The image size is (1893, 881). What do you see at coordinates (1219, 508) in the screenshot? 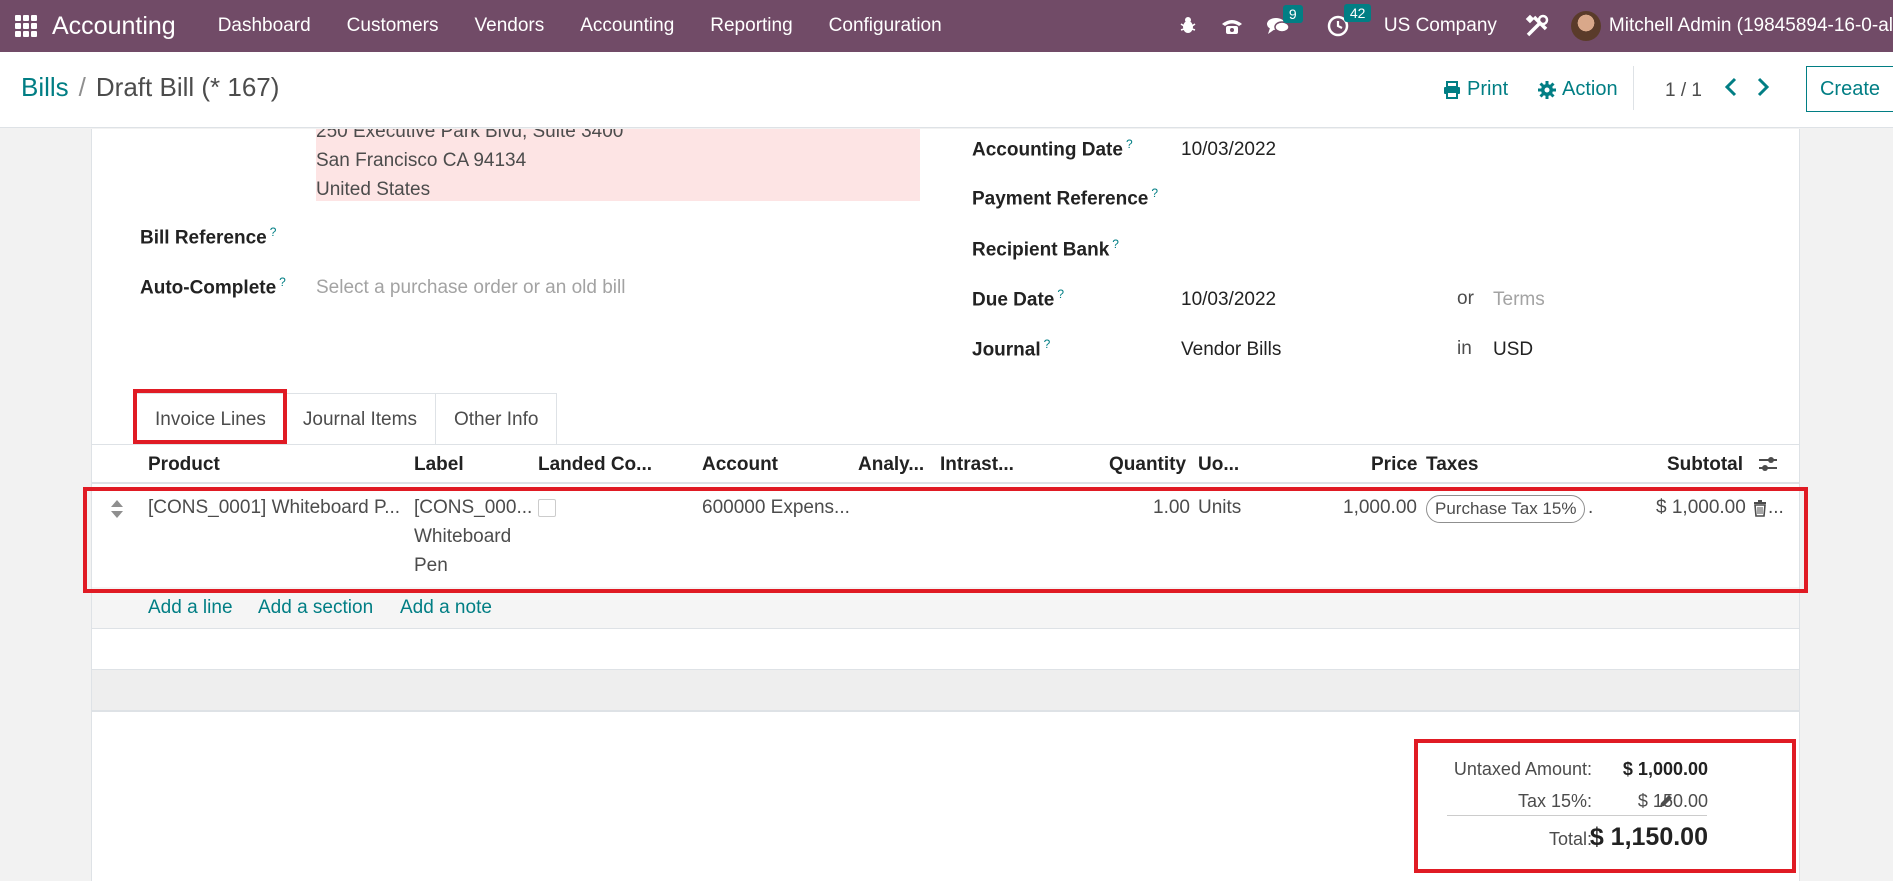
I see `row-uom: Units` at bounding box center [1219, 508].